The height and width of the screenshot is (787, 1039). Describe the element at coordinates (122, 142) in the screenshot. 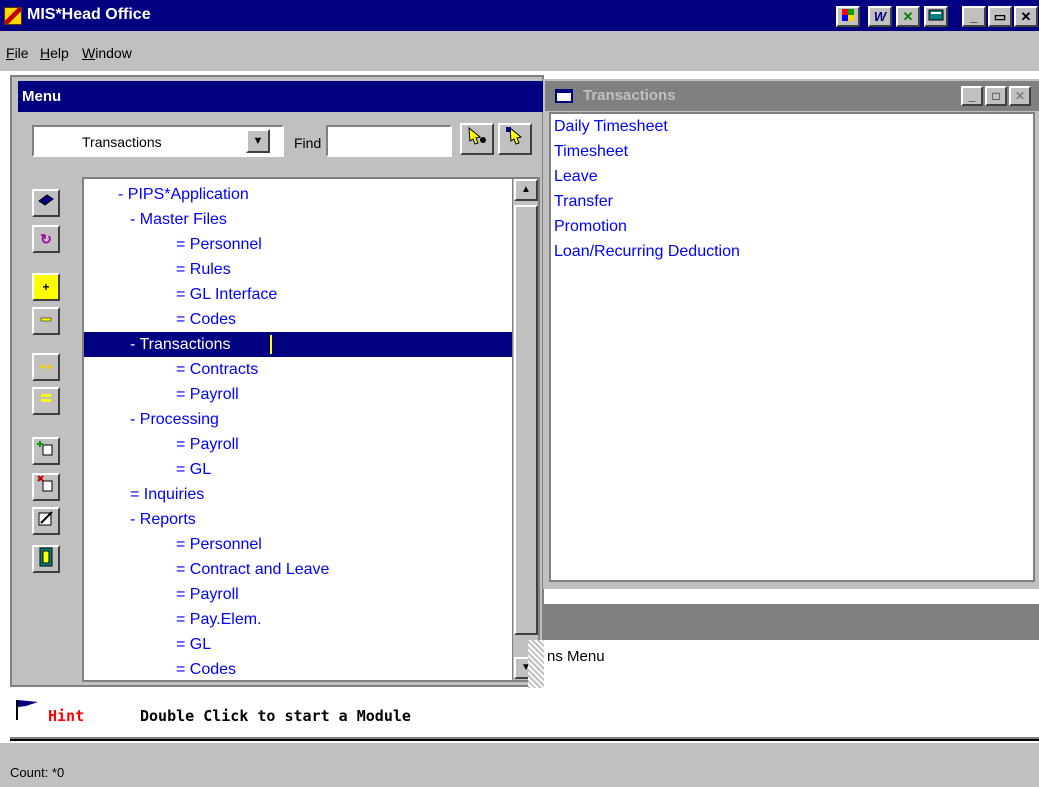

I see `module-select-value: Transactions` at that location.